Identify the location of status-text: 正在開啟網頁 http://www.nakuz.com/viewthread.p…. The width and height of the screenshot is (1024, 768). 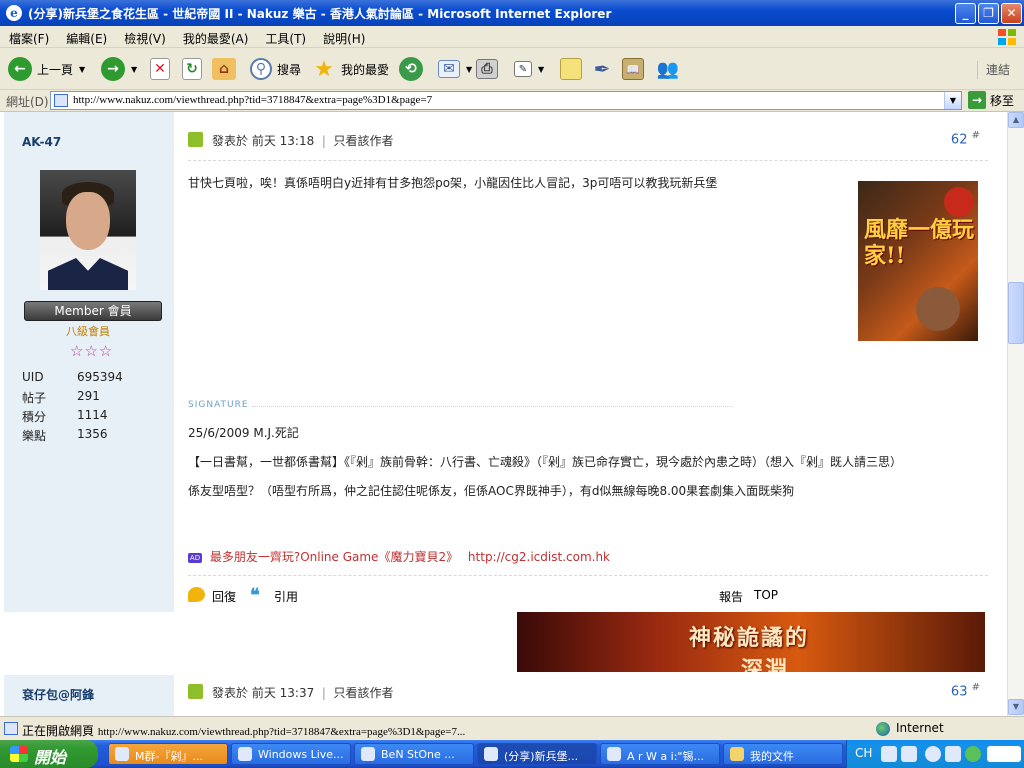
(244, 731).